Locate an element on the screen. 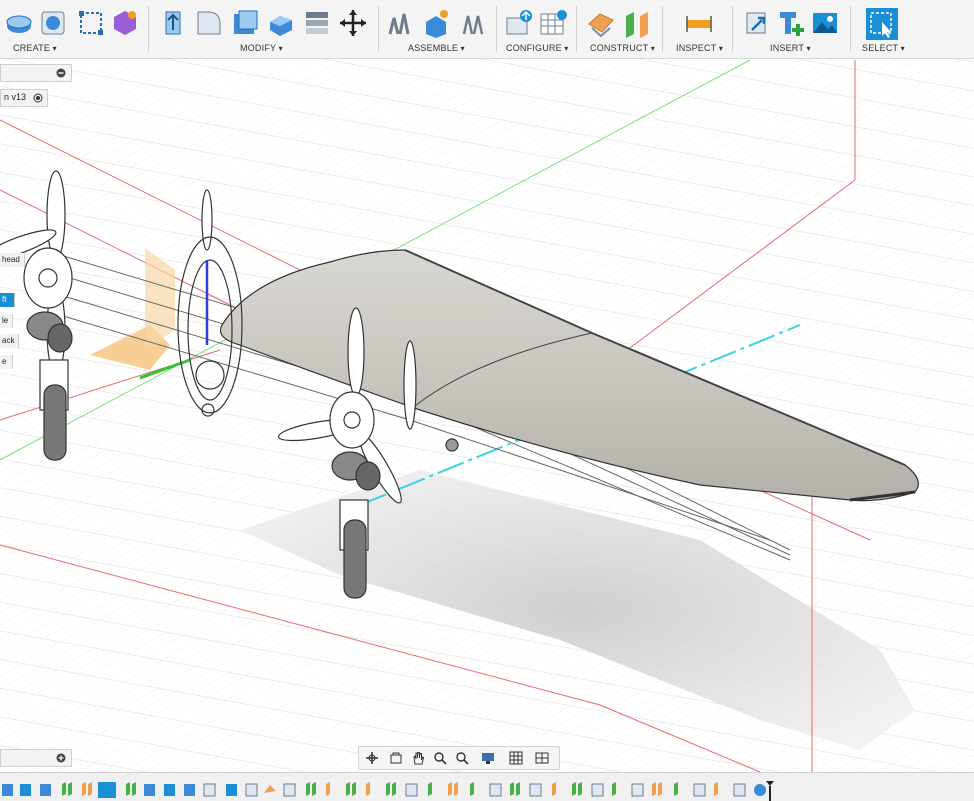 This screenshot has height=801, width=974. motion-link-icon is located at coordinates (473, 23).